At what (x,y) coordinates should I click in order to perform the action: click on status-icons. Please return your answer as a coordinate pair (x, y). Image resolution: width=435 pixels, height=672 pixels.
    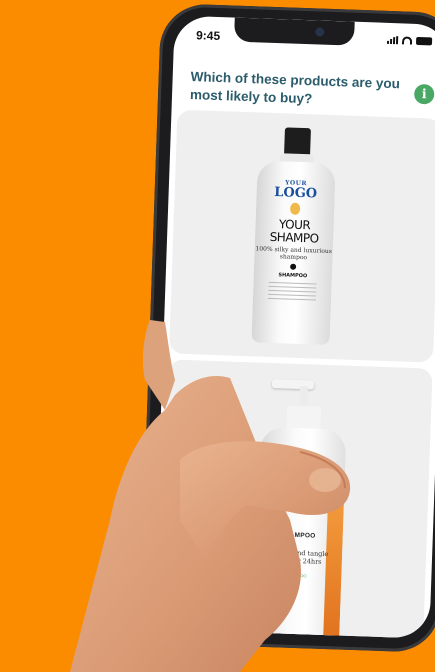
    Looking at the image, I should click on (409, 41).